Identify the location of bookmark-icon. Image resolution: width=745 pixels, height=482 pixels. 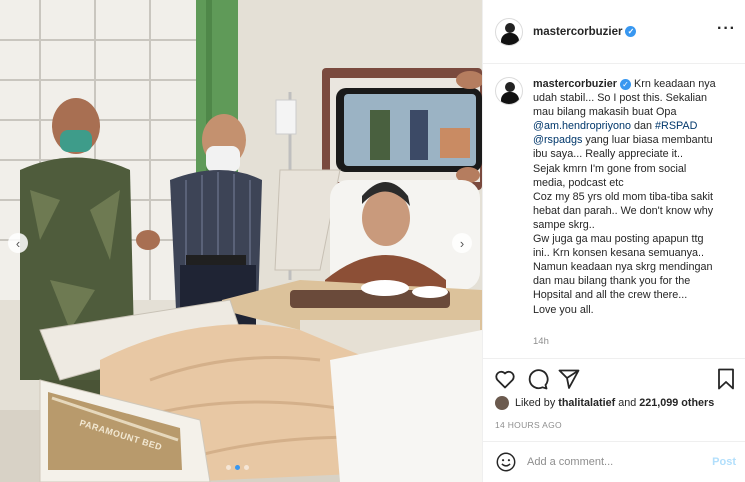
(726, 379).